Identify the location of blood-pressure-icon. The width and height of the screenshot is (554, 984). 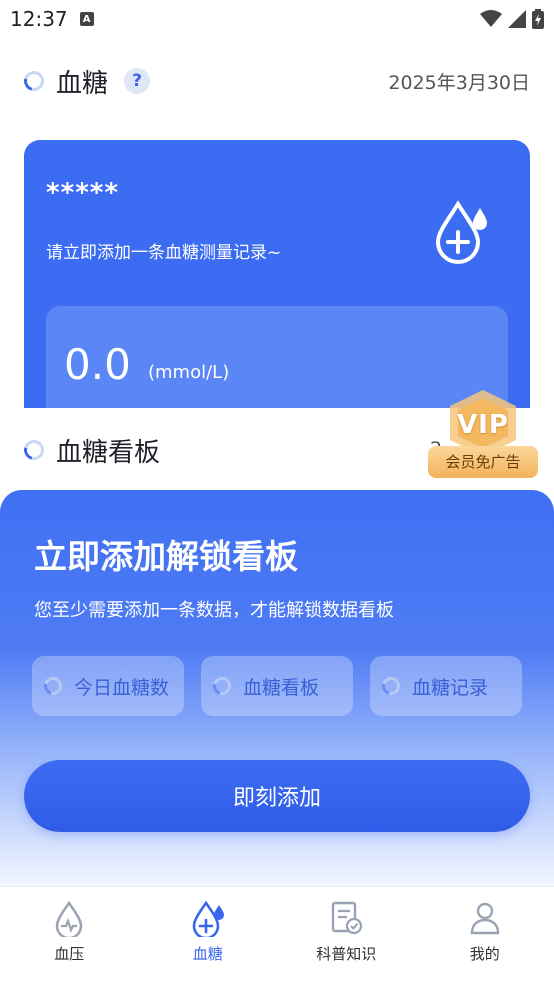
(69, 918).